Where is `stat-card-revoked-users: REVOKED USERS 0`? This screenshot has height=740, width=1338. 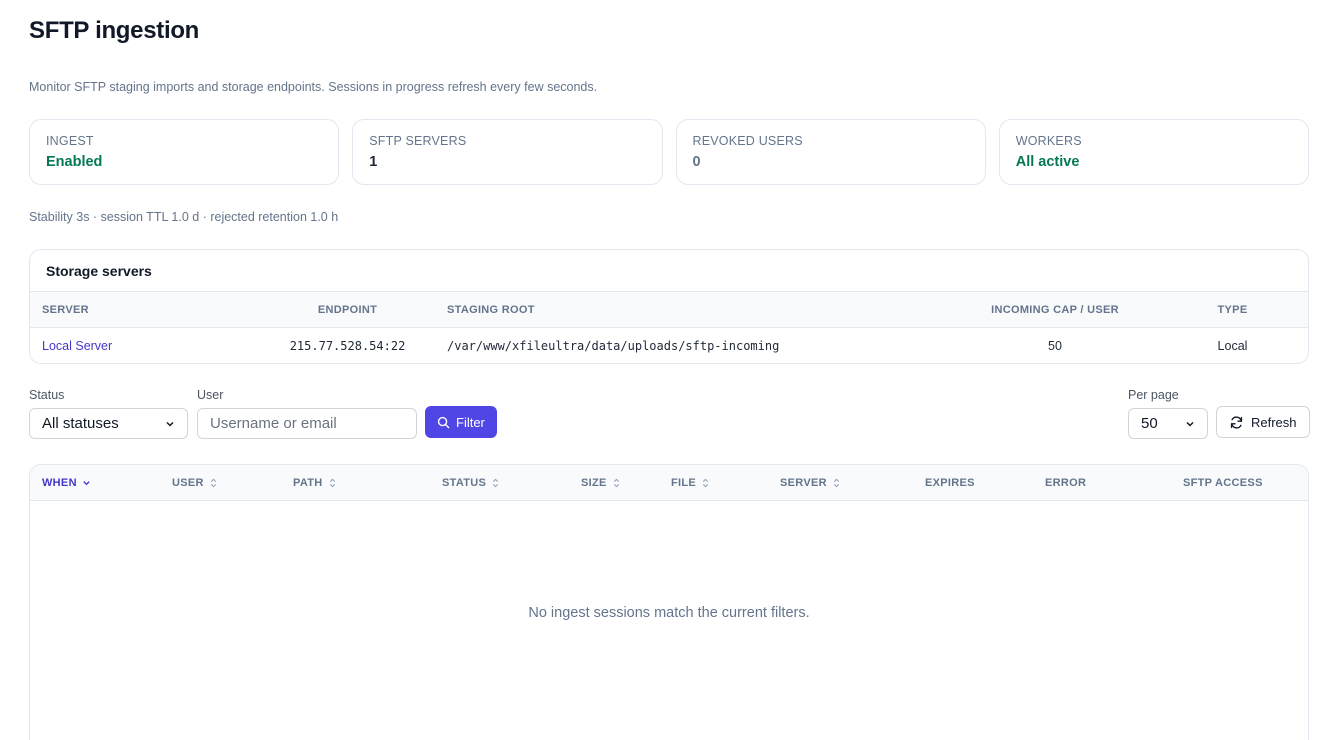 stat-card-revoked-users: REVOKED USERS 0 is located at coordinates (830, 152).